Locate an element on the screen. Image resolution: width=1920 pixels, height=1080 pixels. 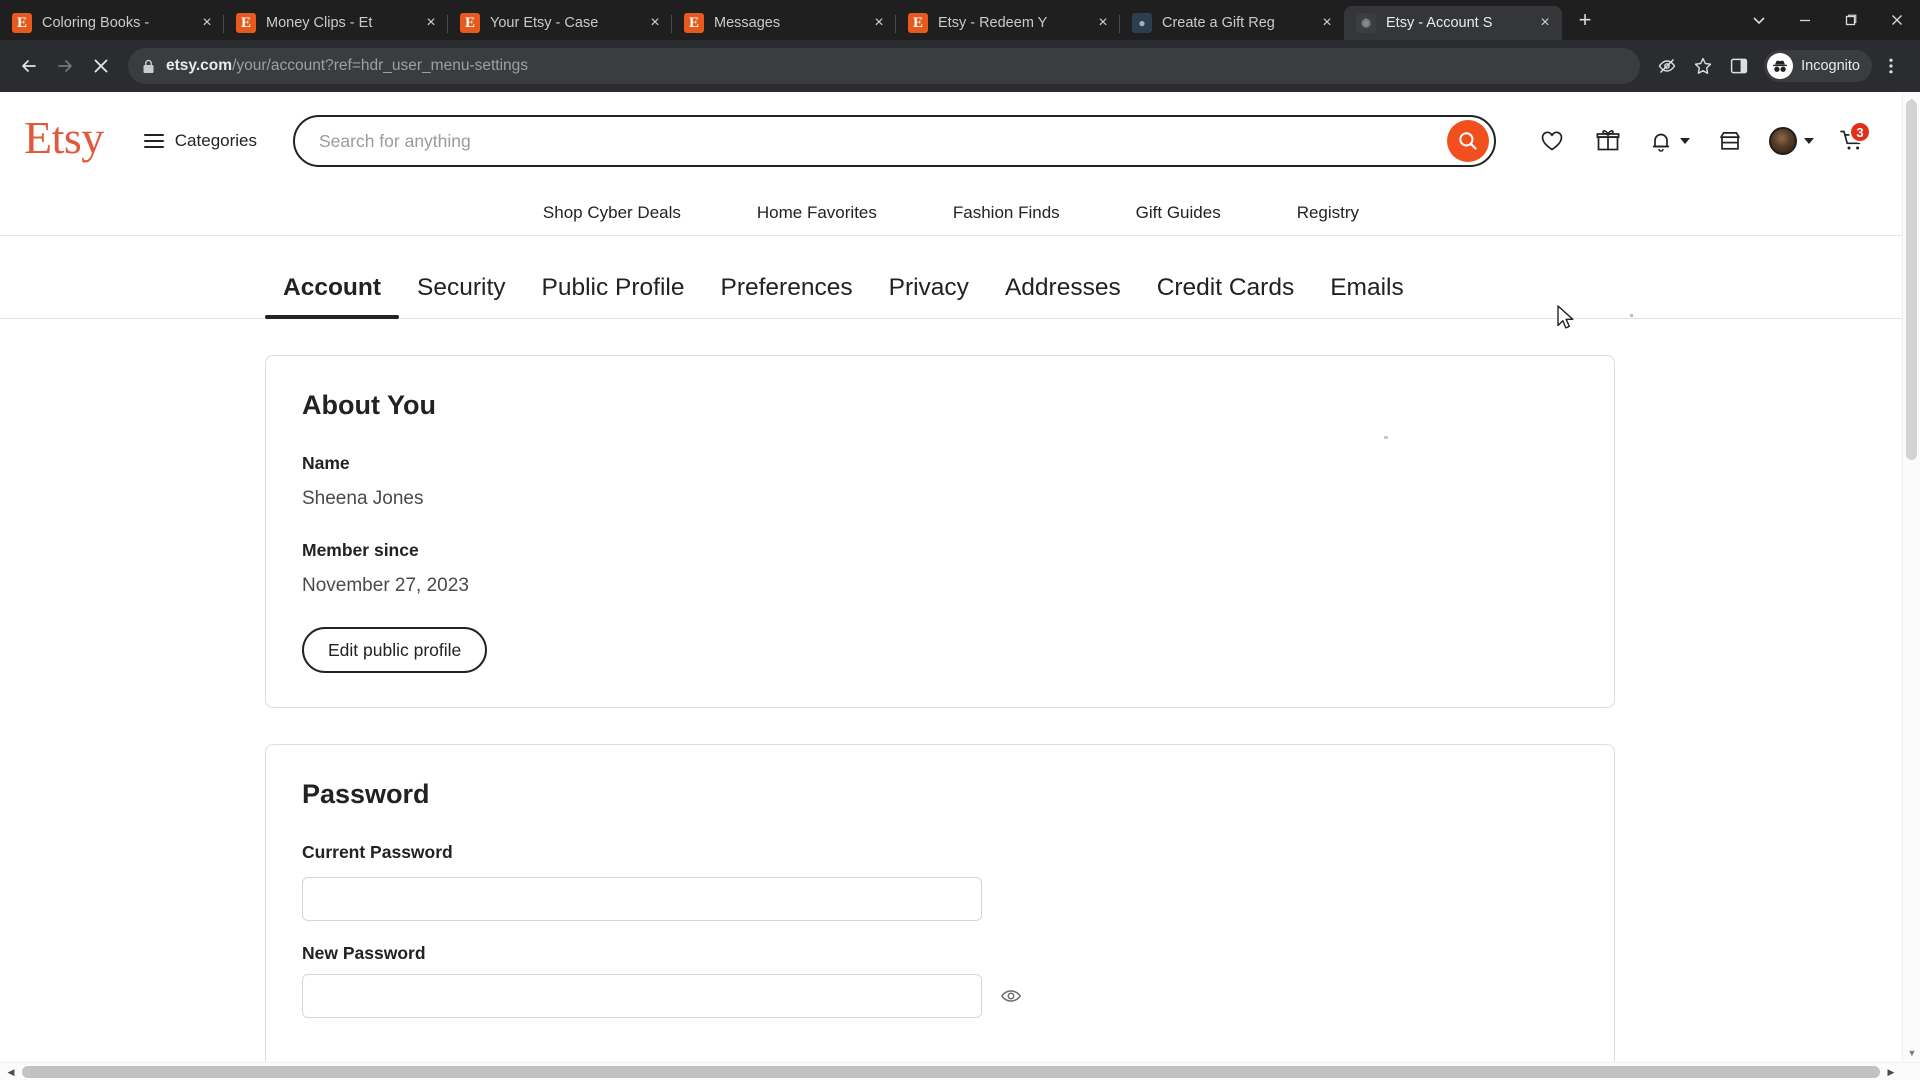
avatar is located at coordinates (1791, 141).